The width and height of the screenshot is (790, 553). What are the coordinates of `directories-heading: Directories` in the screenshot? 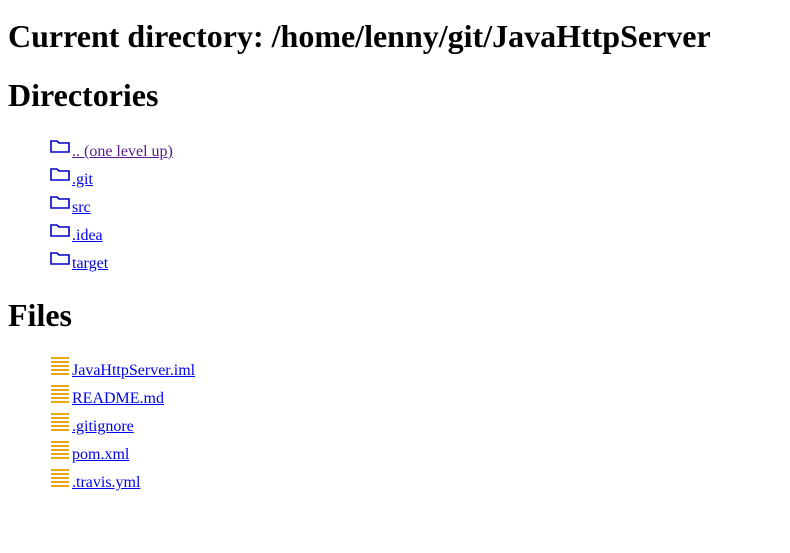 It's located at (83, 95).